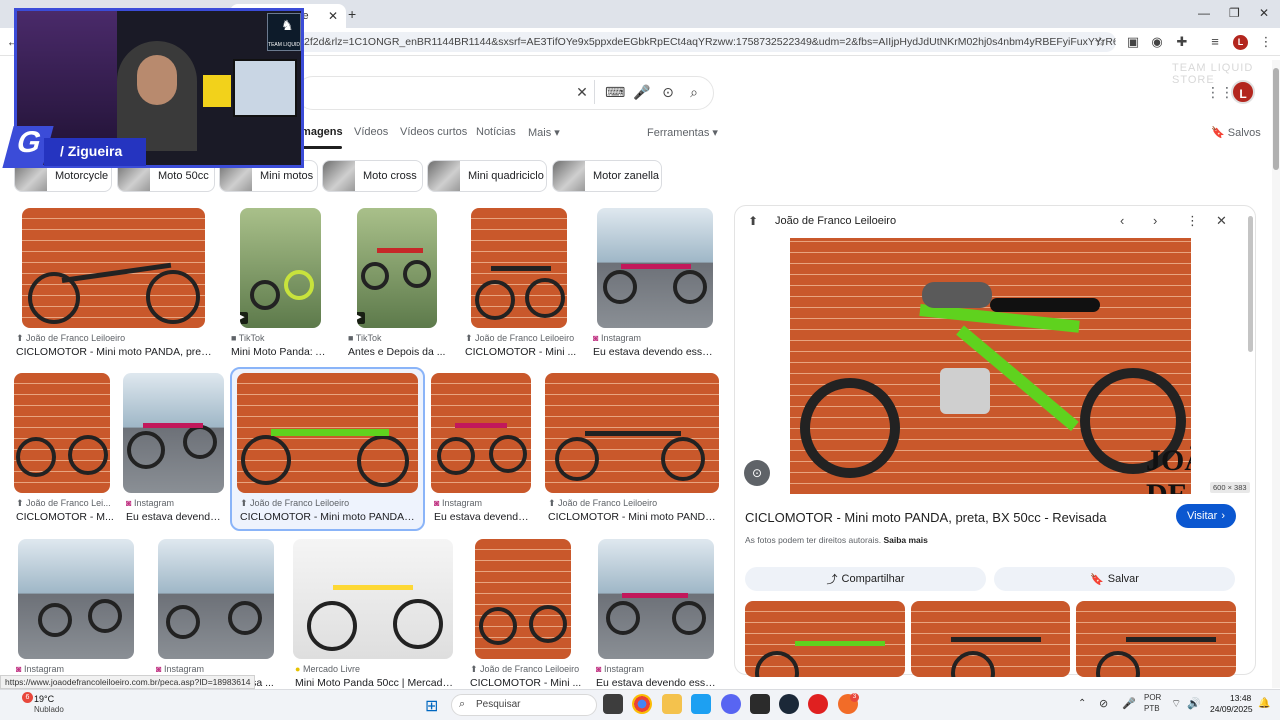 Image resolution: width=1280 pixels, height=720 pixels. What do you see at coordinates (1082, 703) in the screenshot?
I see `chevron-up-icon: ⌃` at bounding box center [1082, 703].